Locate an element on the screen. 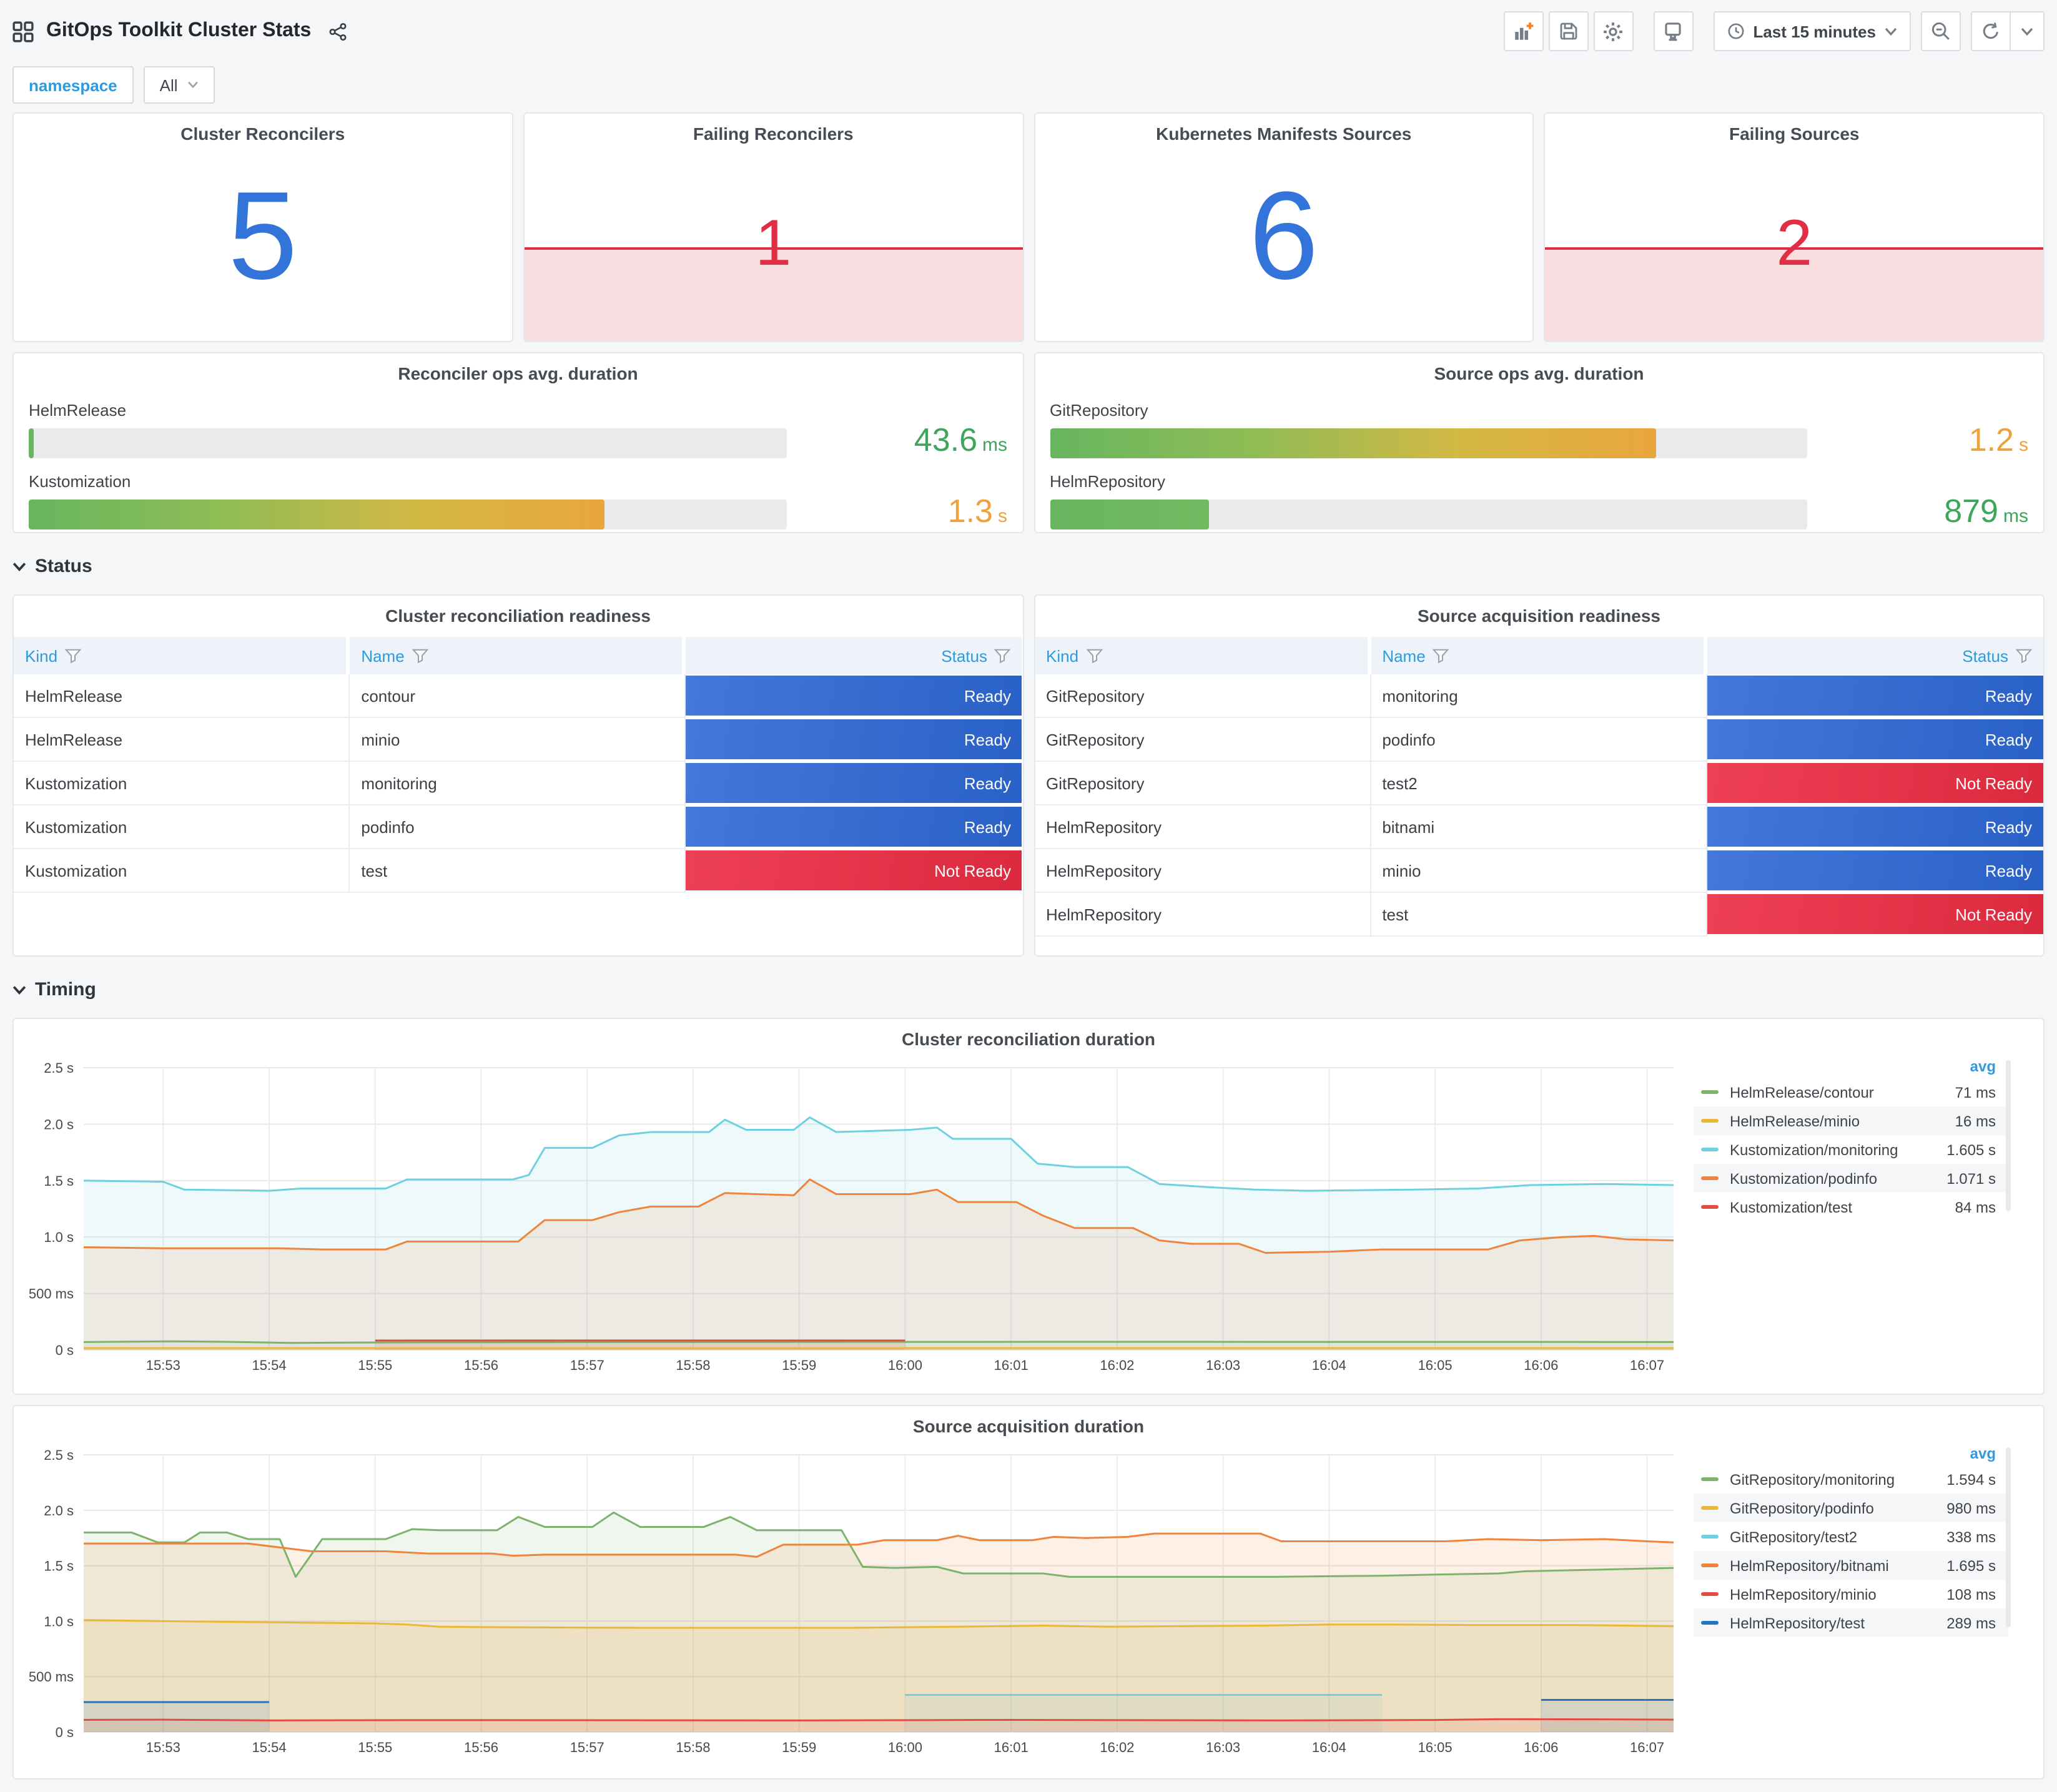  legend-item-helmrepository-test: HelmRepository/test 289 ms is located at coordinates (1851, 1622).